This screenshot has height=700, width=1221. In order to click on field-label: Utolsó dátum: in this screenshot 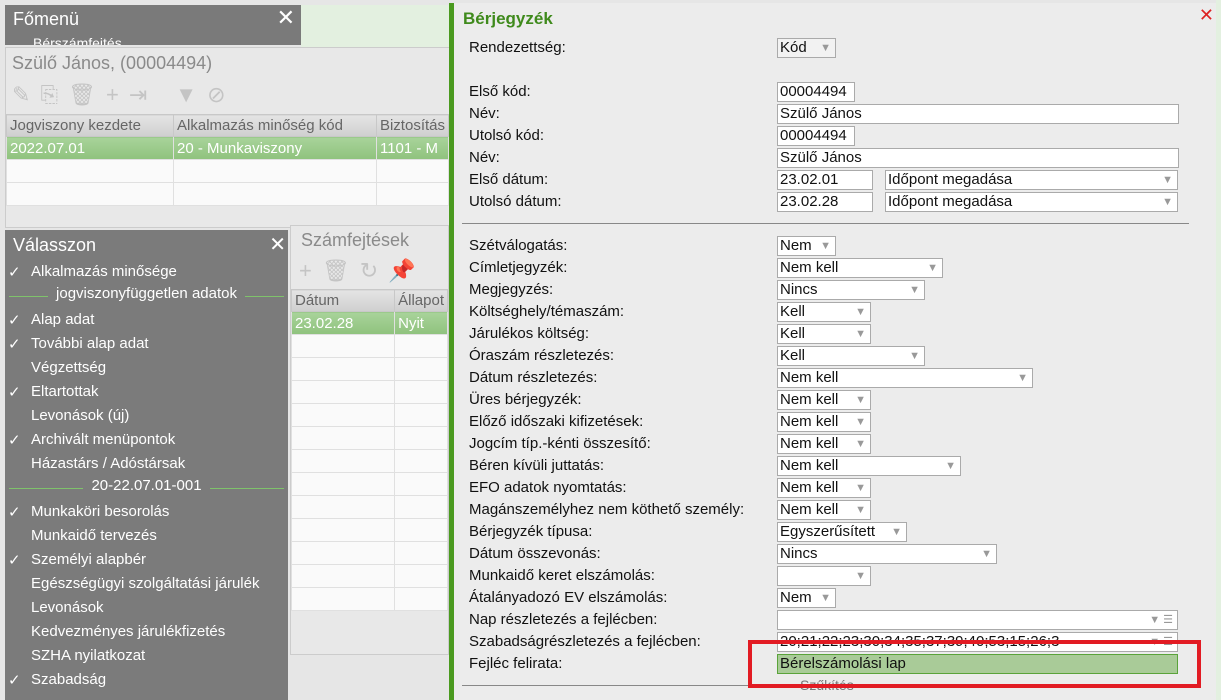, I will do `click(515, 201)`.